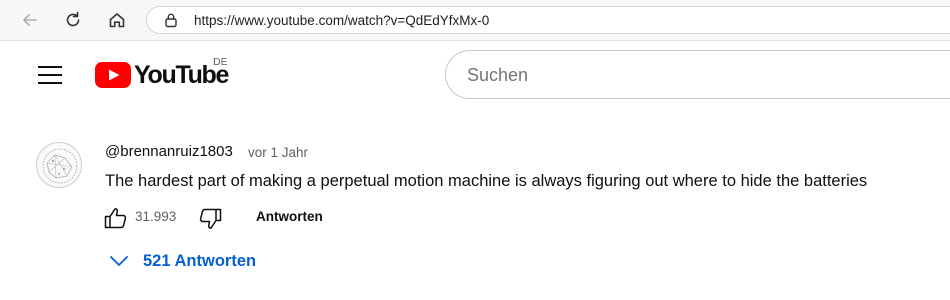 The height and width of the screenshot is (300, 950). I want to click on search-input: Suchen, so click(697, 74).